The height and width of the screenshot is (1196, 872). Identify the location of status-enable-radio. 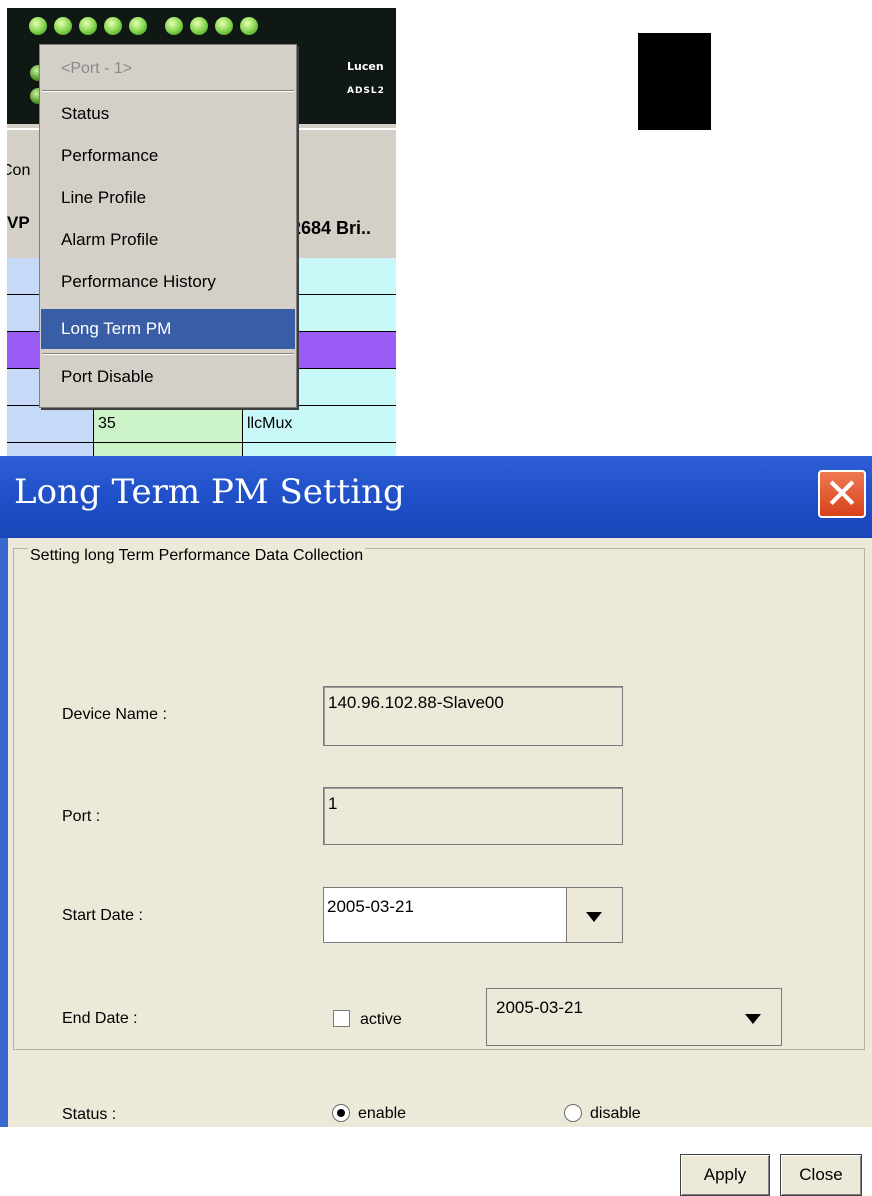
(341, 1113).